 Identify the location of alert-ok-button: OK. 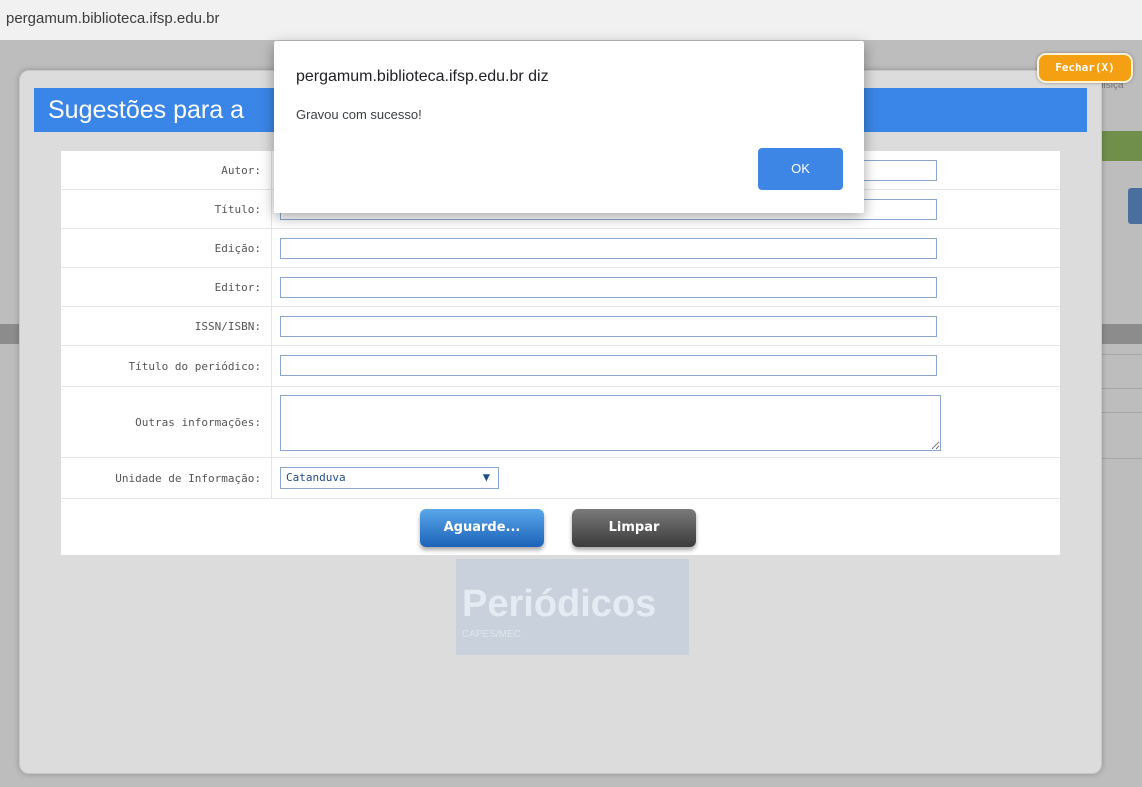
(800, 169).